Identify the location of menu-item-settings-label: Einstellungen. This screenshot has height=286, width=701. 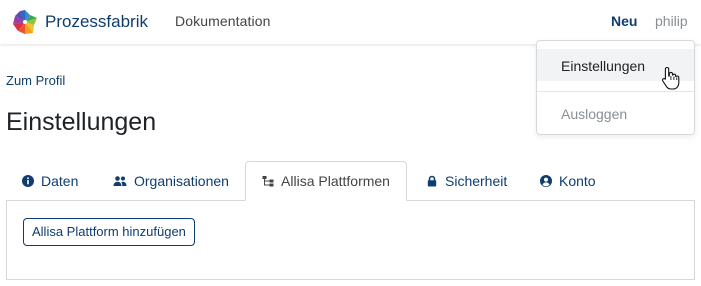
(603, 66).